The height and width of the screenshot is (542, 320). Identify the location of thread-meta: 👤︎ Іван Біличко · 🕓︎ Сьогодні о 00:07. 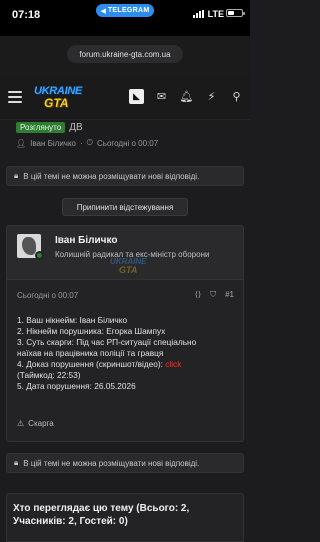
(87, 143).